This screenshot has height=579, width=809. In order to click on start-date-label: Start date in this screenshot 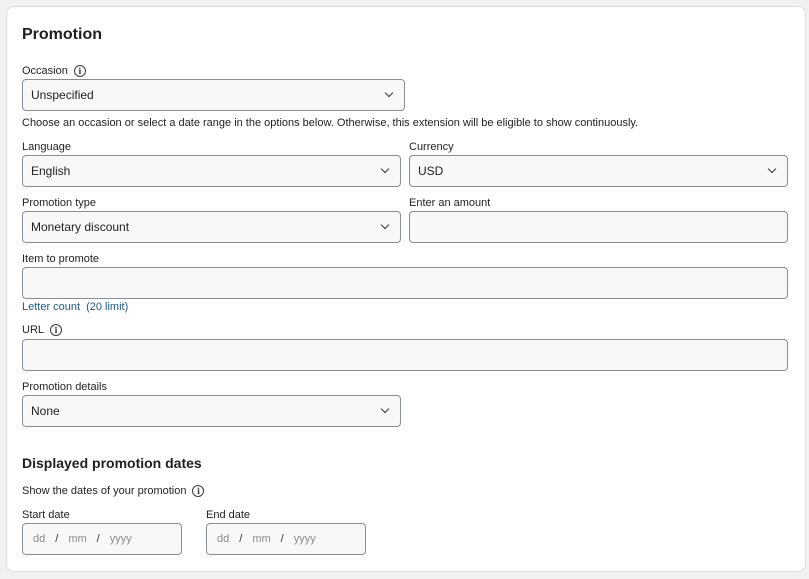, I will do `click(46, 515)`.